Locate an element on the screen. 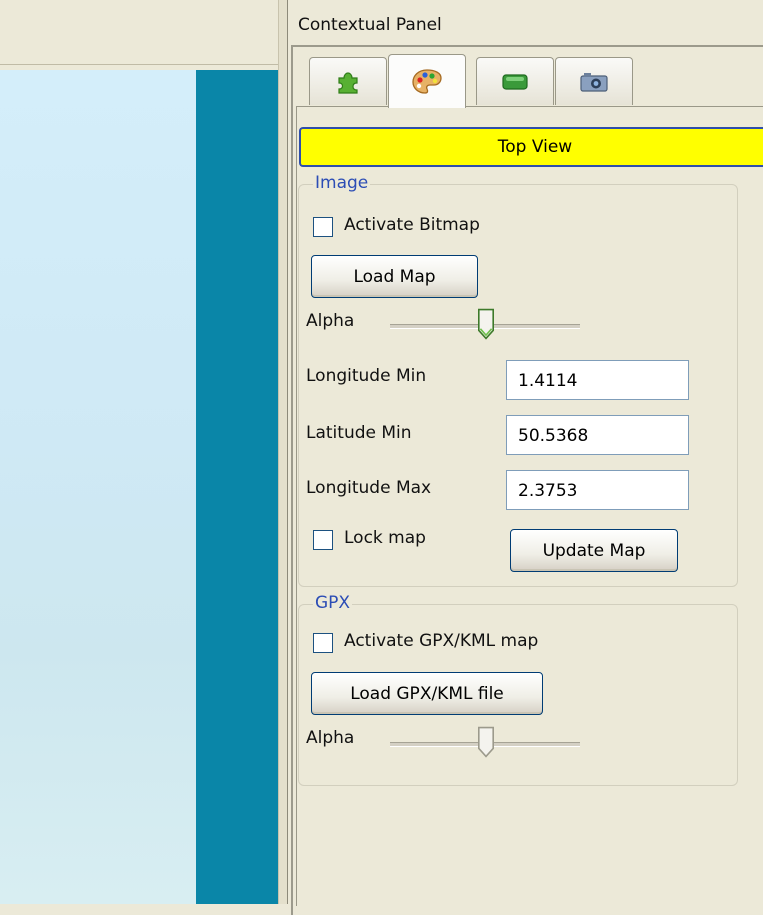 This screenshot has height=915, width=763. alpha-slider-thumb is located at coordinates (486, 324).